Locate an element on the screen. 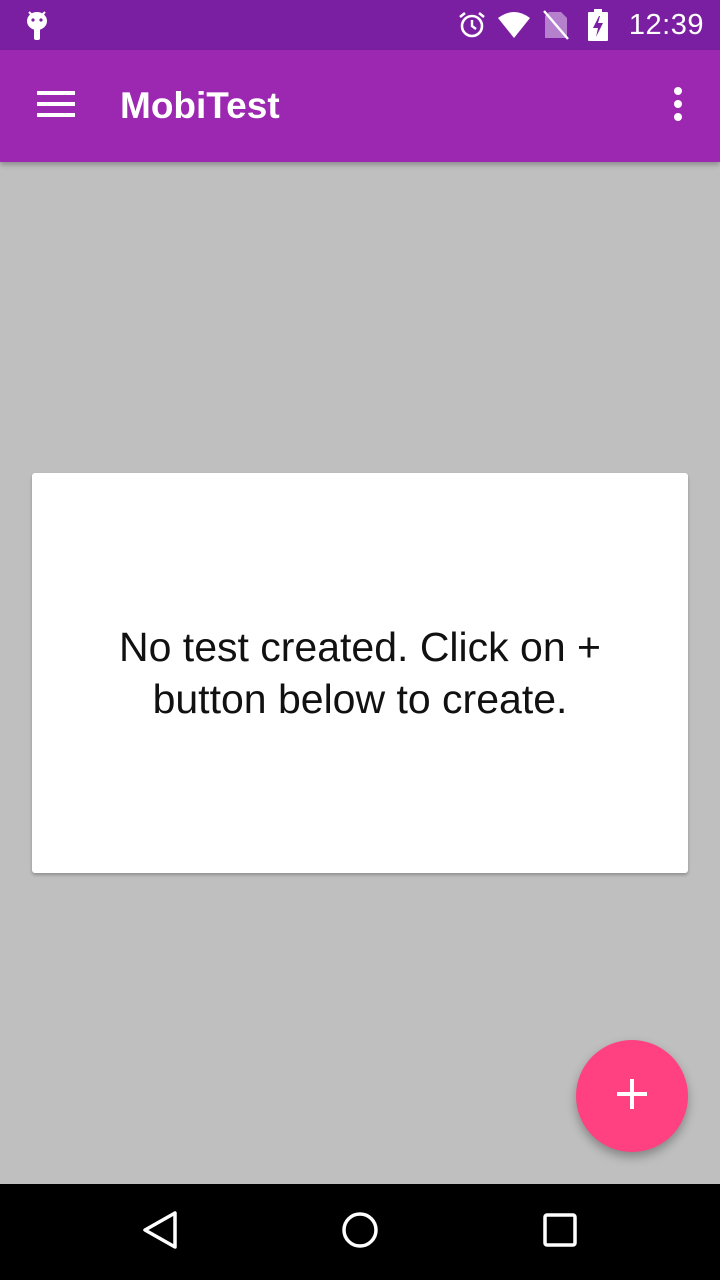  plus-icon is located at coordinates (632, 1096).